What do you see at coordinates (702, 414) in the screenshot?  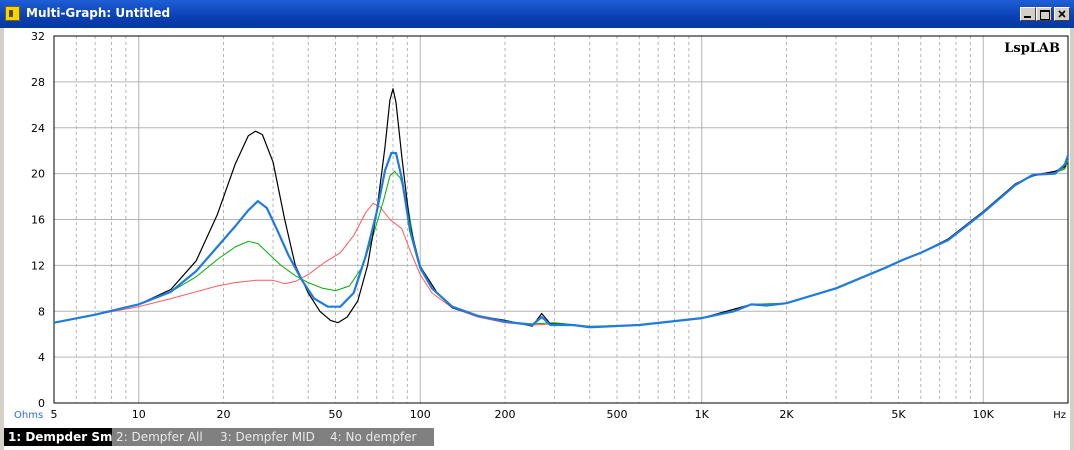 I see `x-tick-label: 1K` at bounding box center [702, 414].